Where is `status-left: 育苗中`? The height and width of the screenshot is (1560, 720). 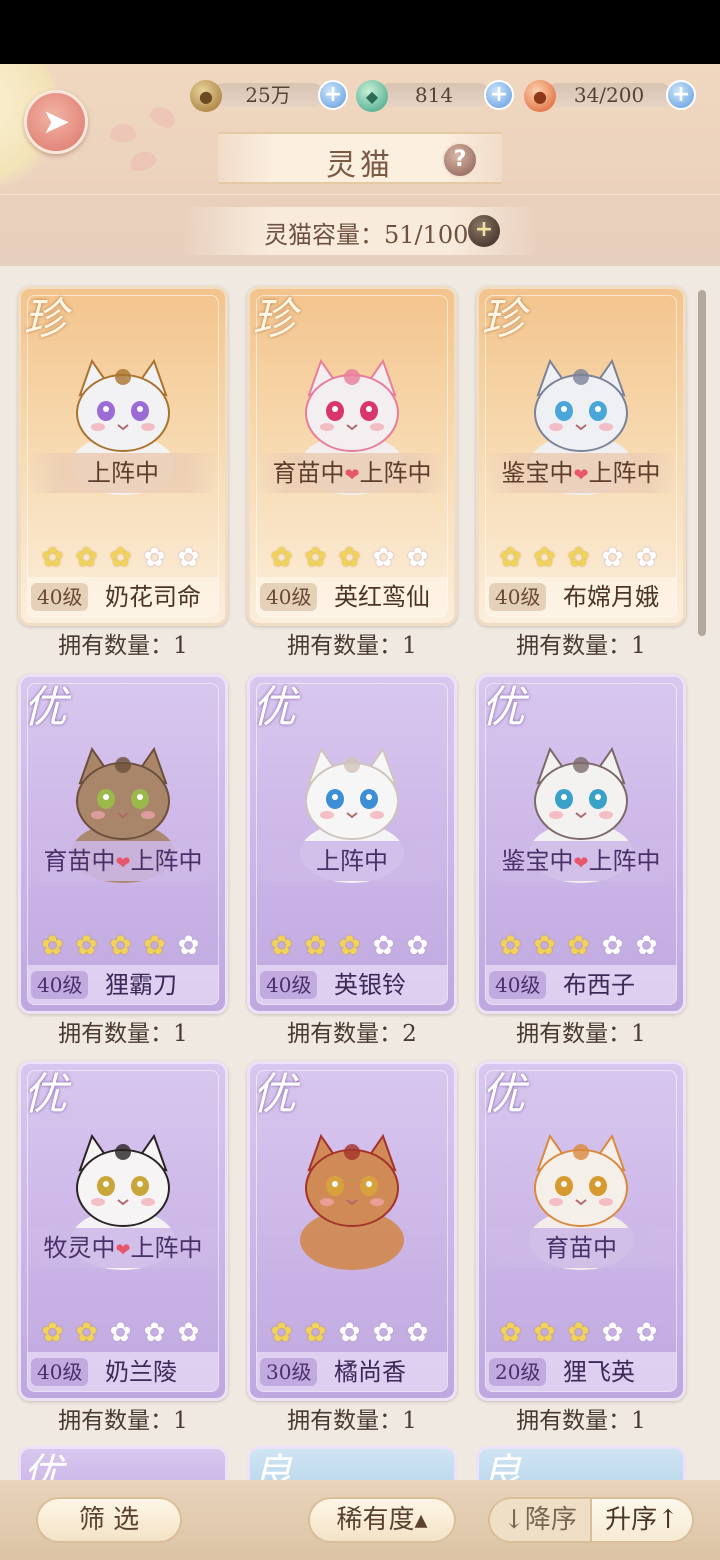 status-left: 育苗中 is located at coordinates (308, 473).